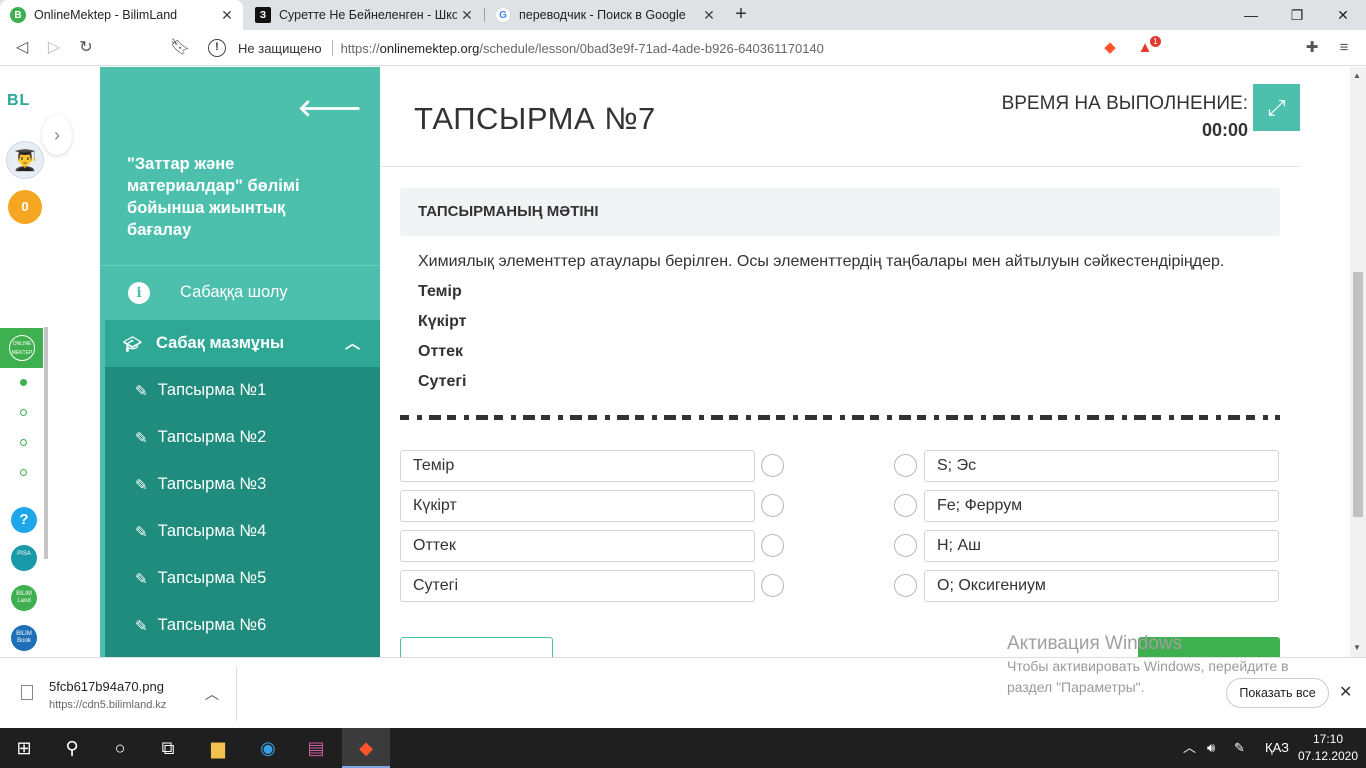 This screenshot has width=1366, height=768. I want to click on winrar-icon: ▤, so click(316, 748).